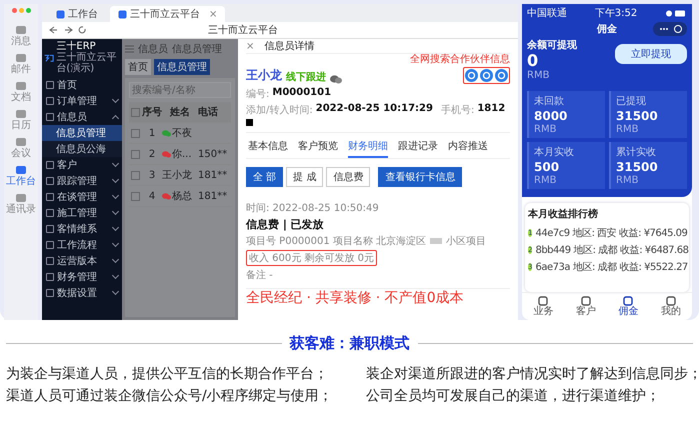 The image size is (699, 421). What do you see at coordinates (318, 148) in the screenshot?
I see `detail-tab: 客户预览` at bounding box center [318, 148].